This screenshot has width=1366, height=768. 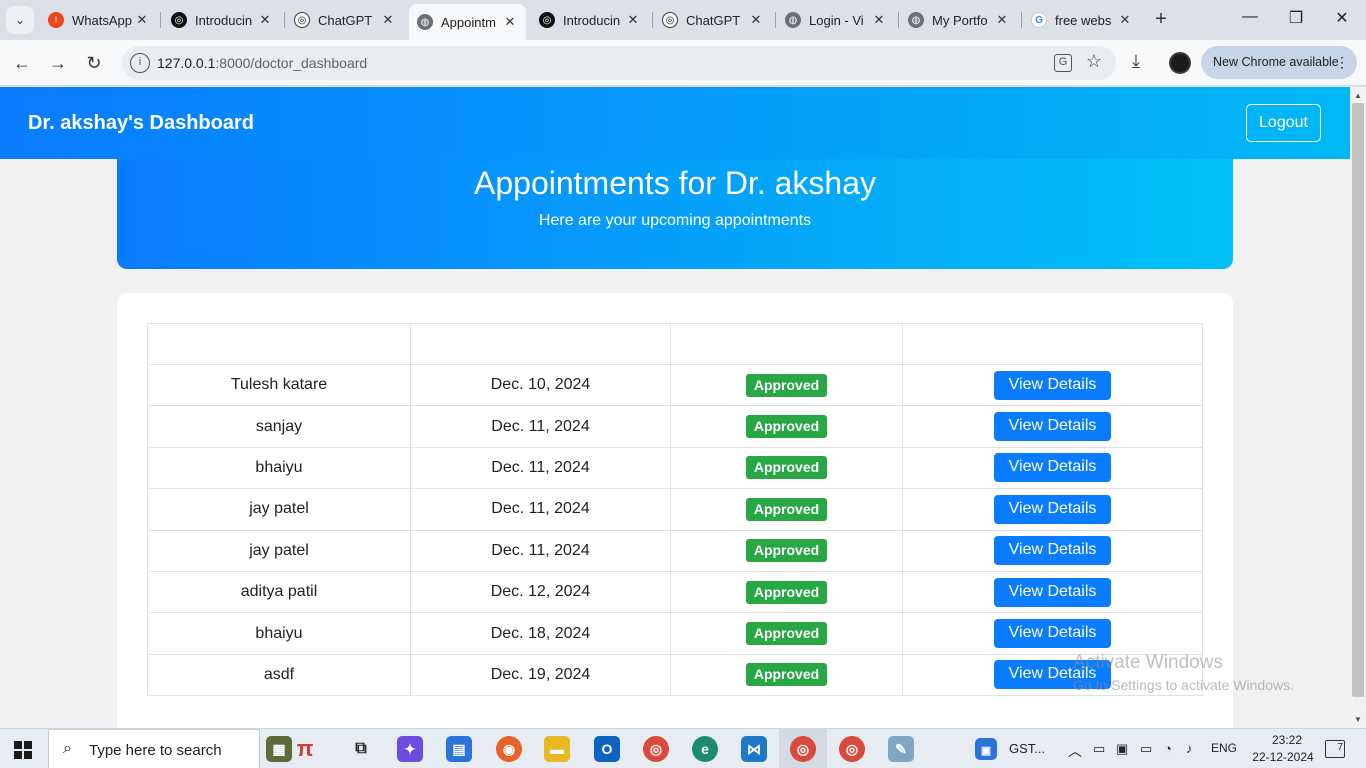 I want to click on tab-chatgpt-2: ◎ ChatGPT ✕, so click(x=713, y=20).